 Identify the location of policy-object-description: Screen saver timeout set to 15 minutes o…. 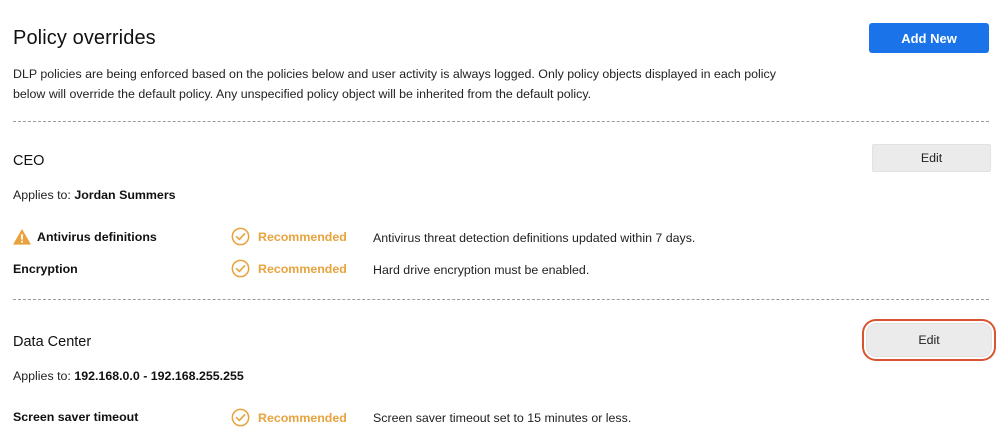
(502, 418).